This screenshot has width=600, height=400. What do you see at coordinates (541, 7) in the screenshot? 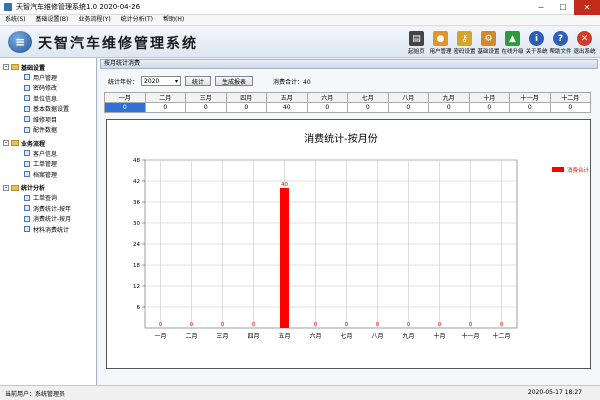
I see `minimize-button: ─` at bounding box center [541, 7].